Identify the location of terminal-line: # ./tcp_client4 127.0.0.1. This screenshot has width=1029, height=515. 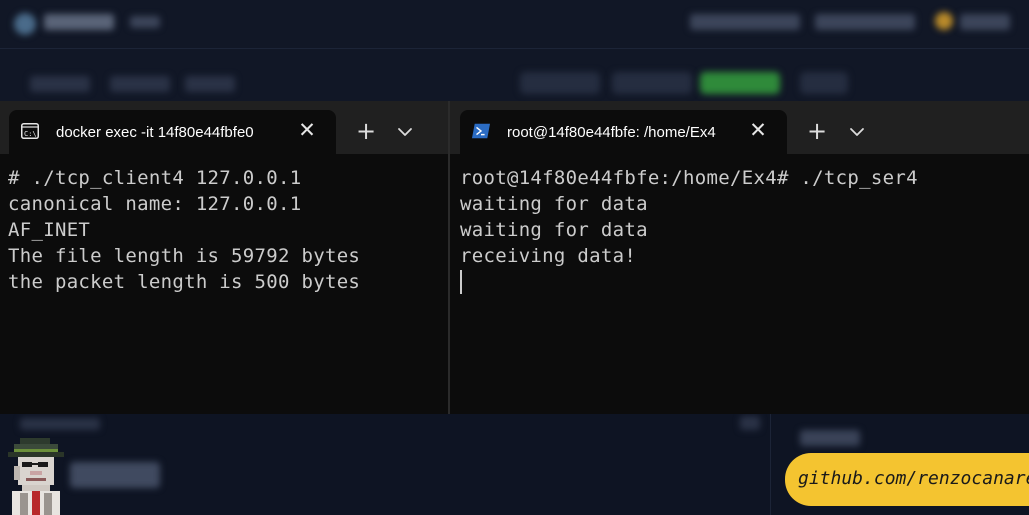
(155, 178).